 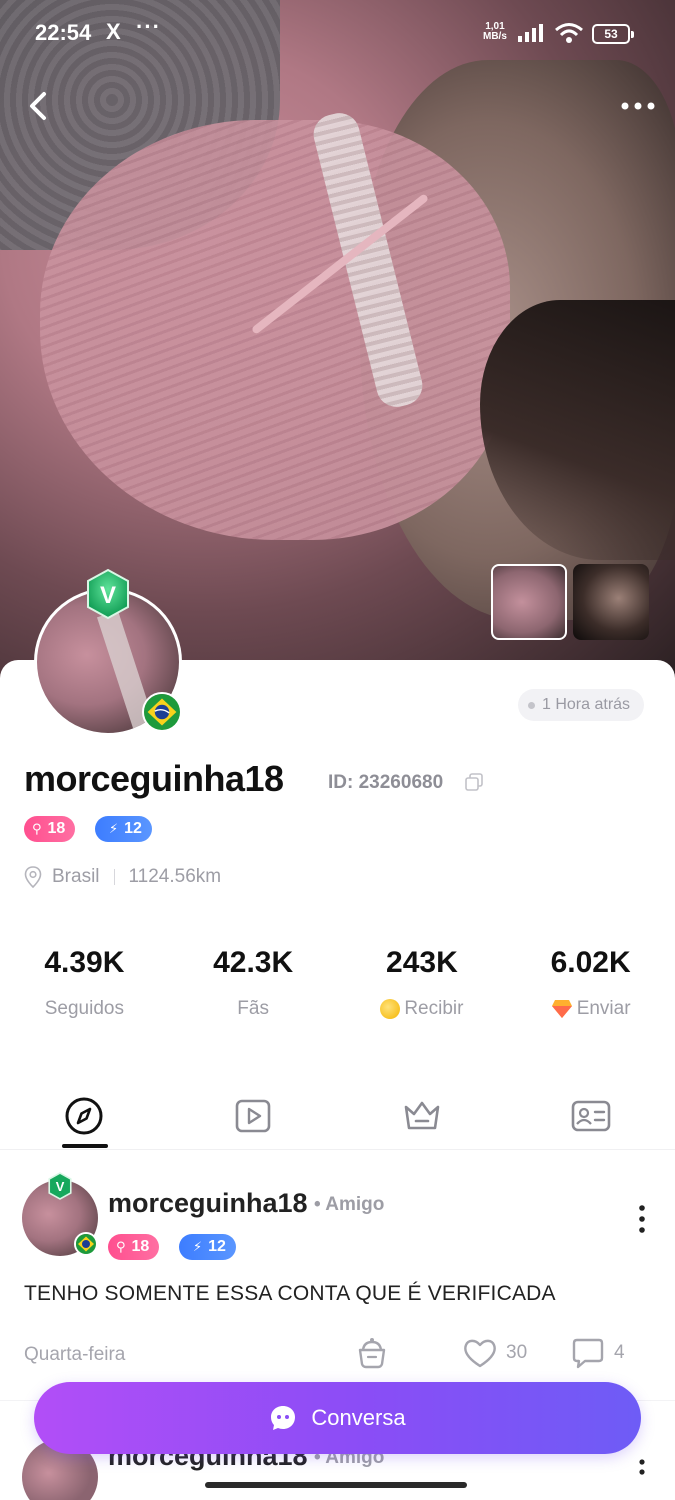 I want to click on gift-pot-icon, so click(x=372, y=1353).